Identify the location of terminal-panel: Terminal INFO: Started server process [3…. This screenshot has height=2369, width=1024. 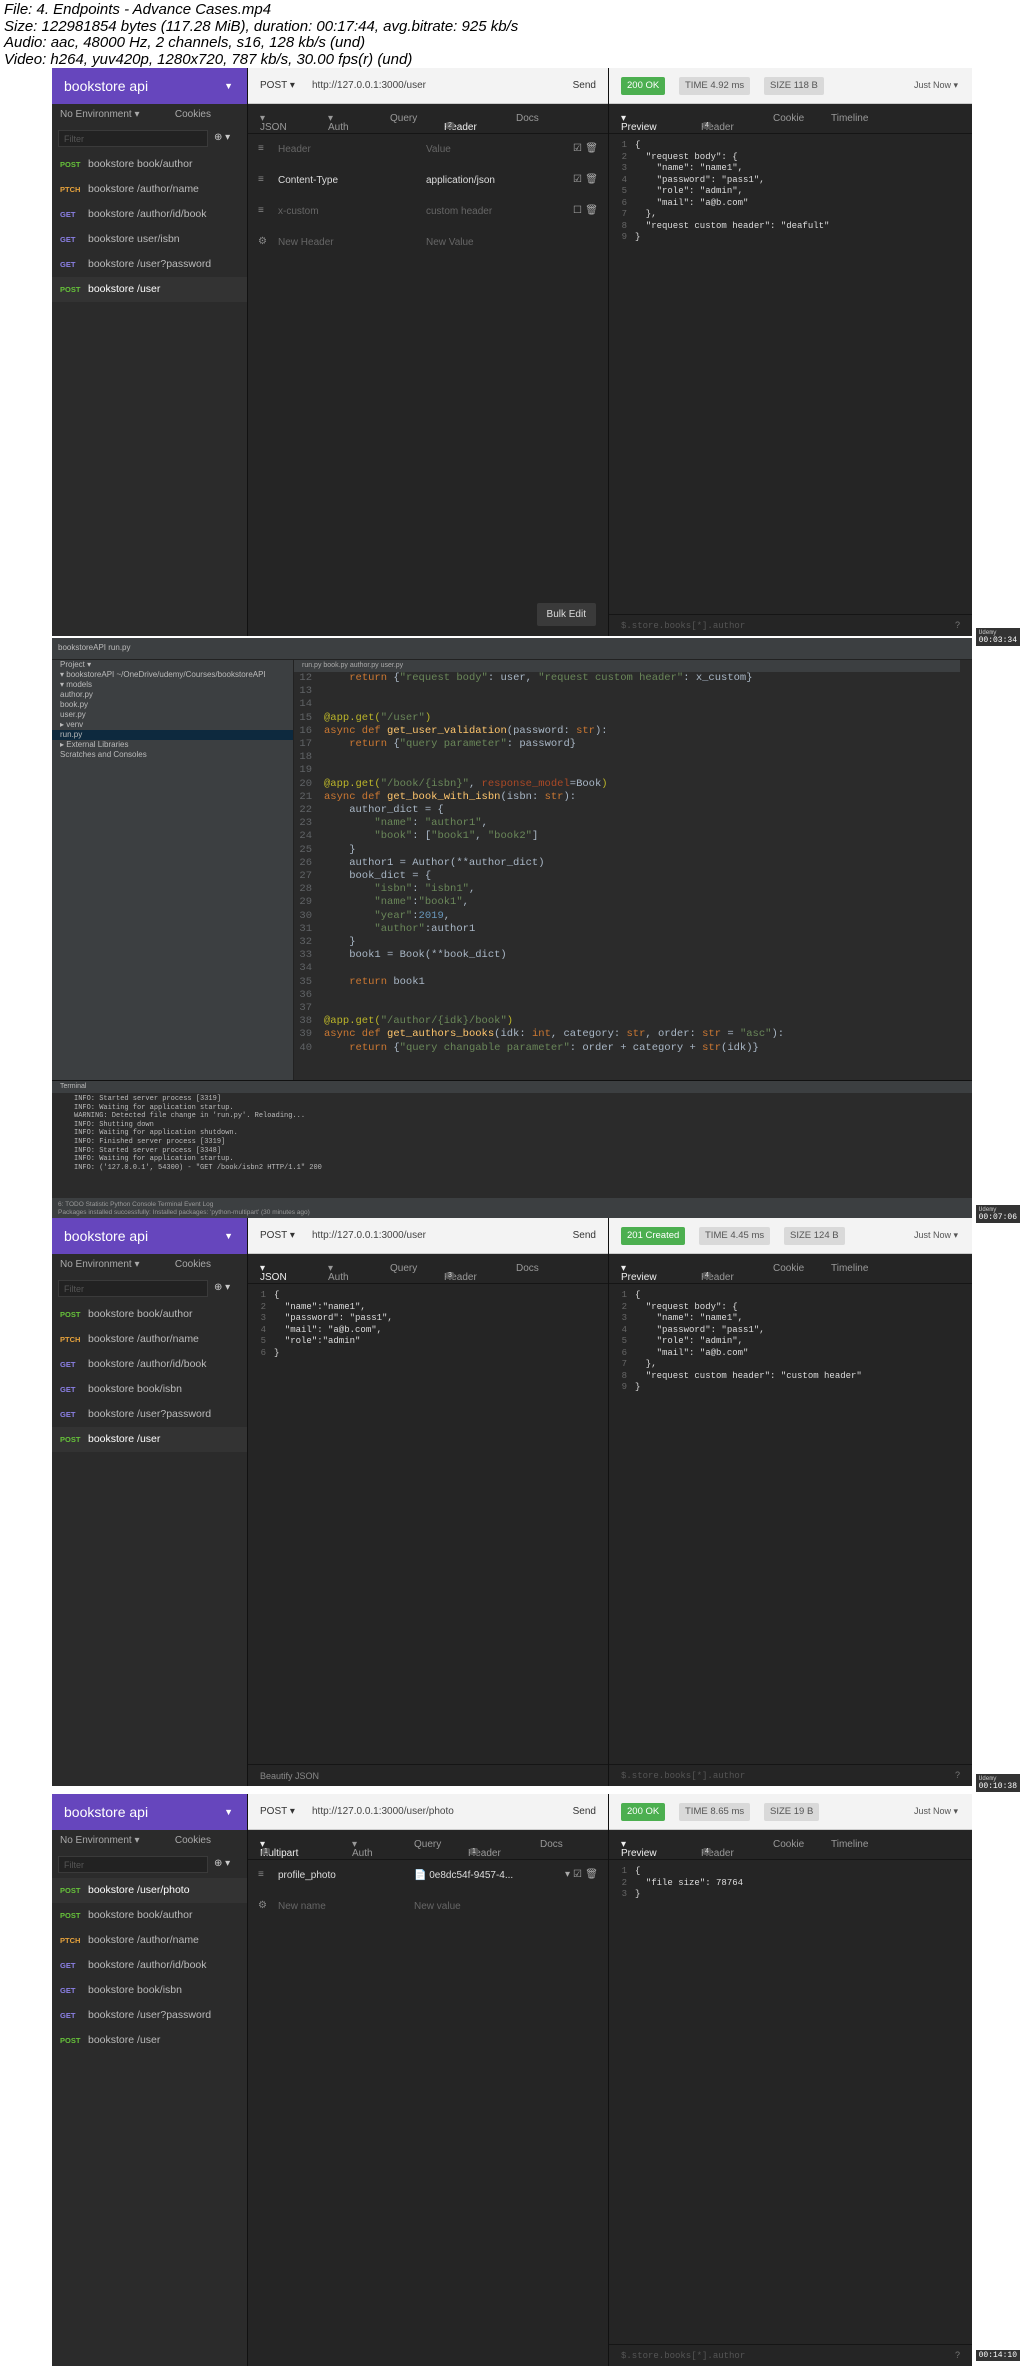
(512, 1150).